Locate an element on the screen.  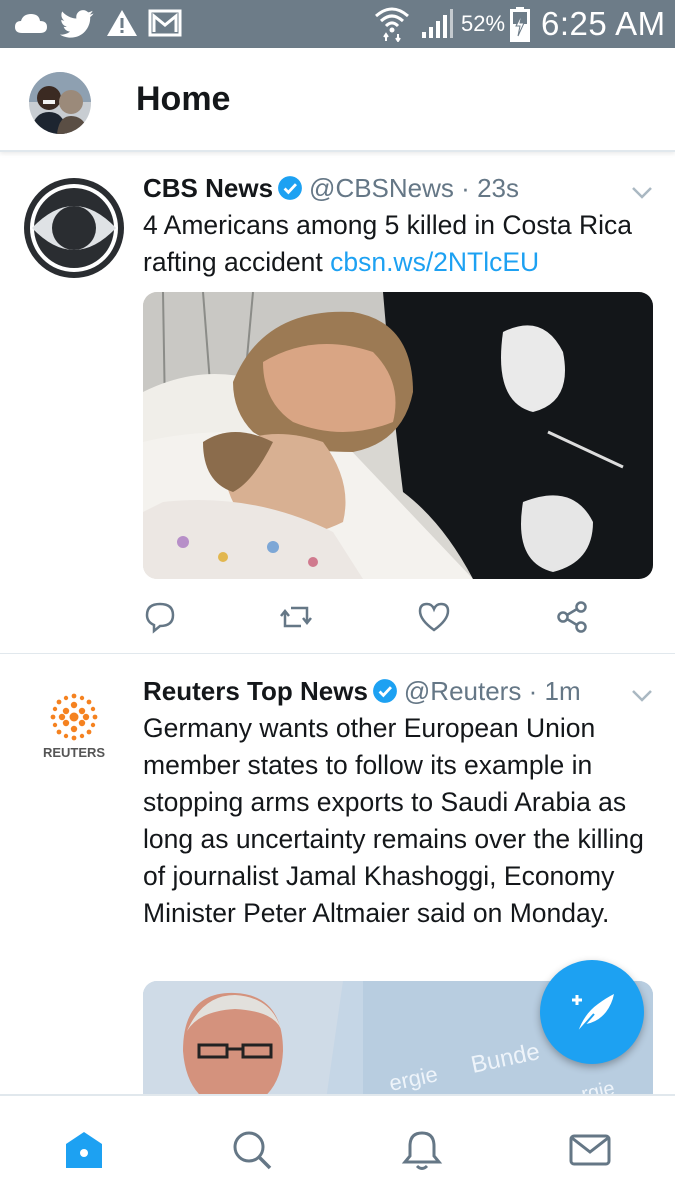
profile-avatar is located at coordinates (60, 103).